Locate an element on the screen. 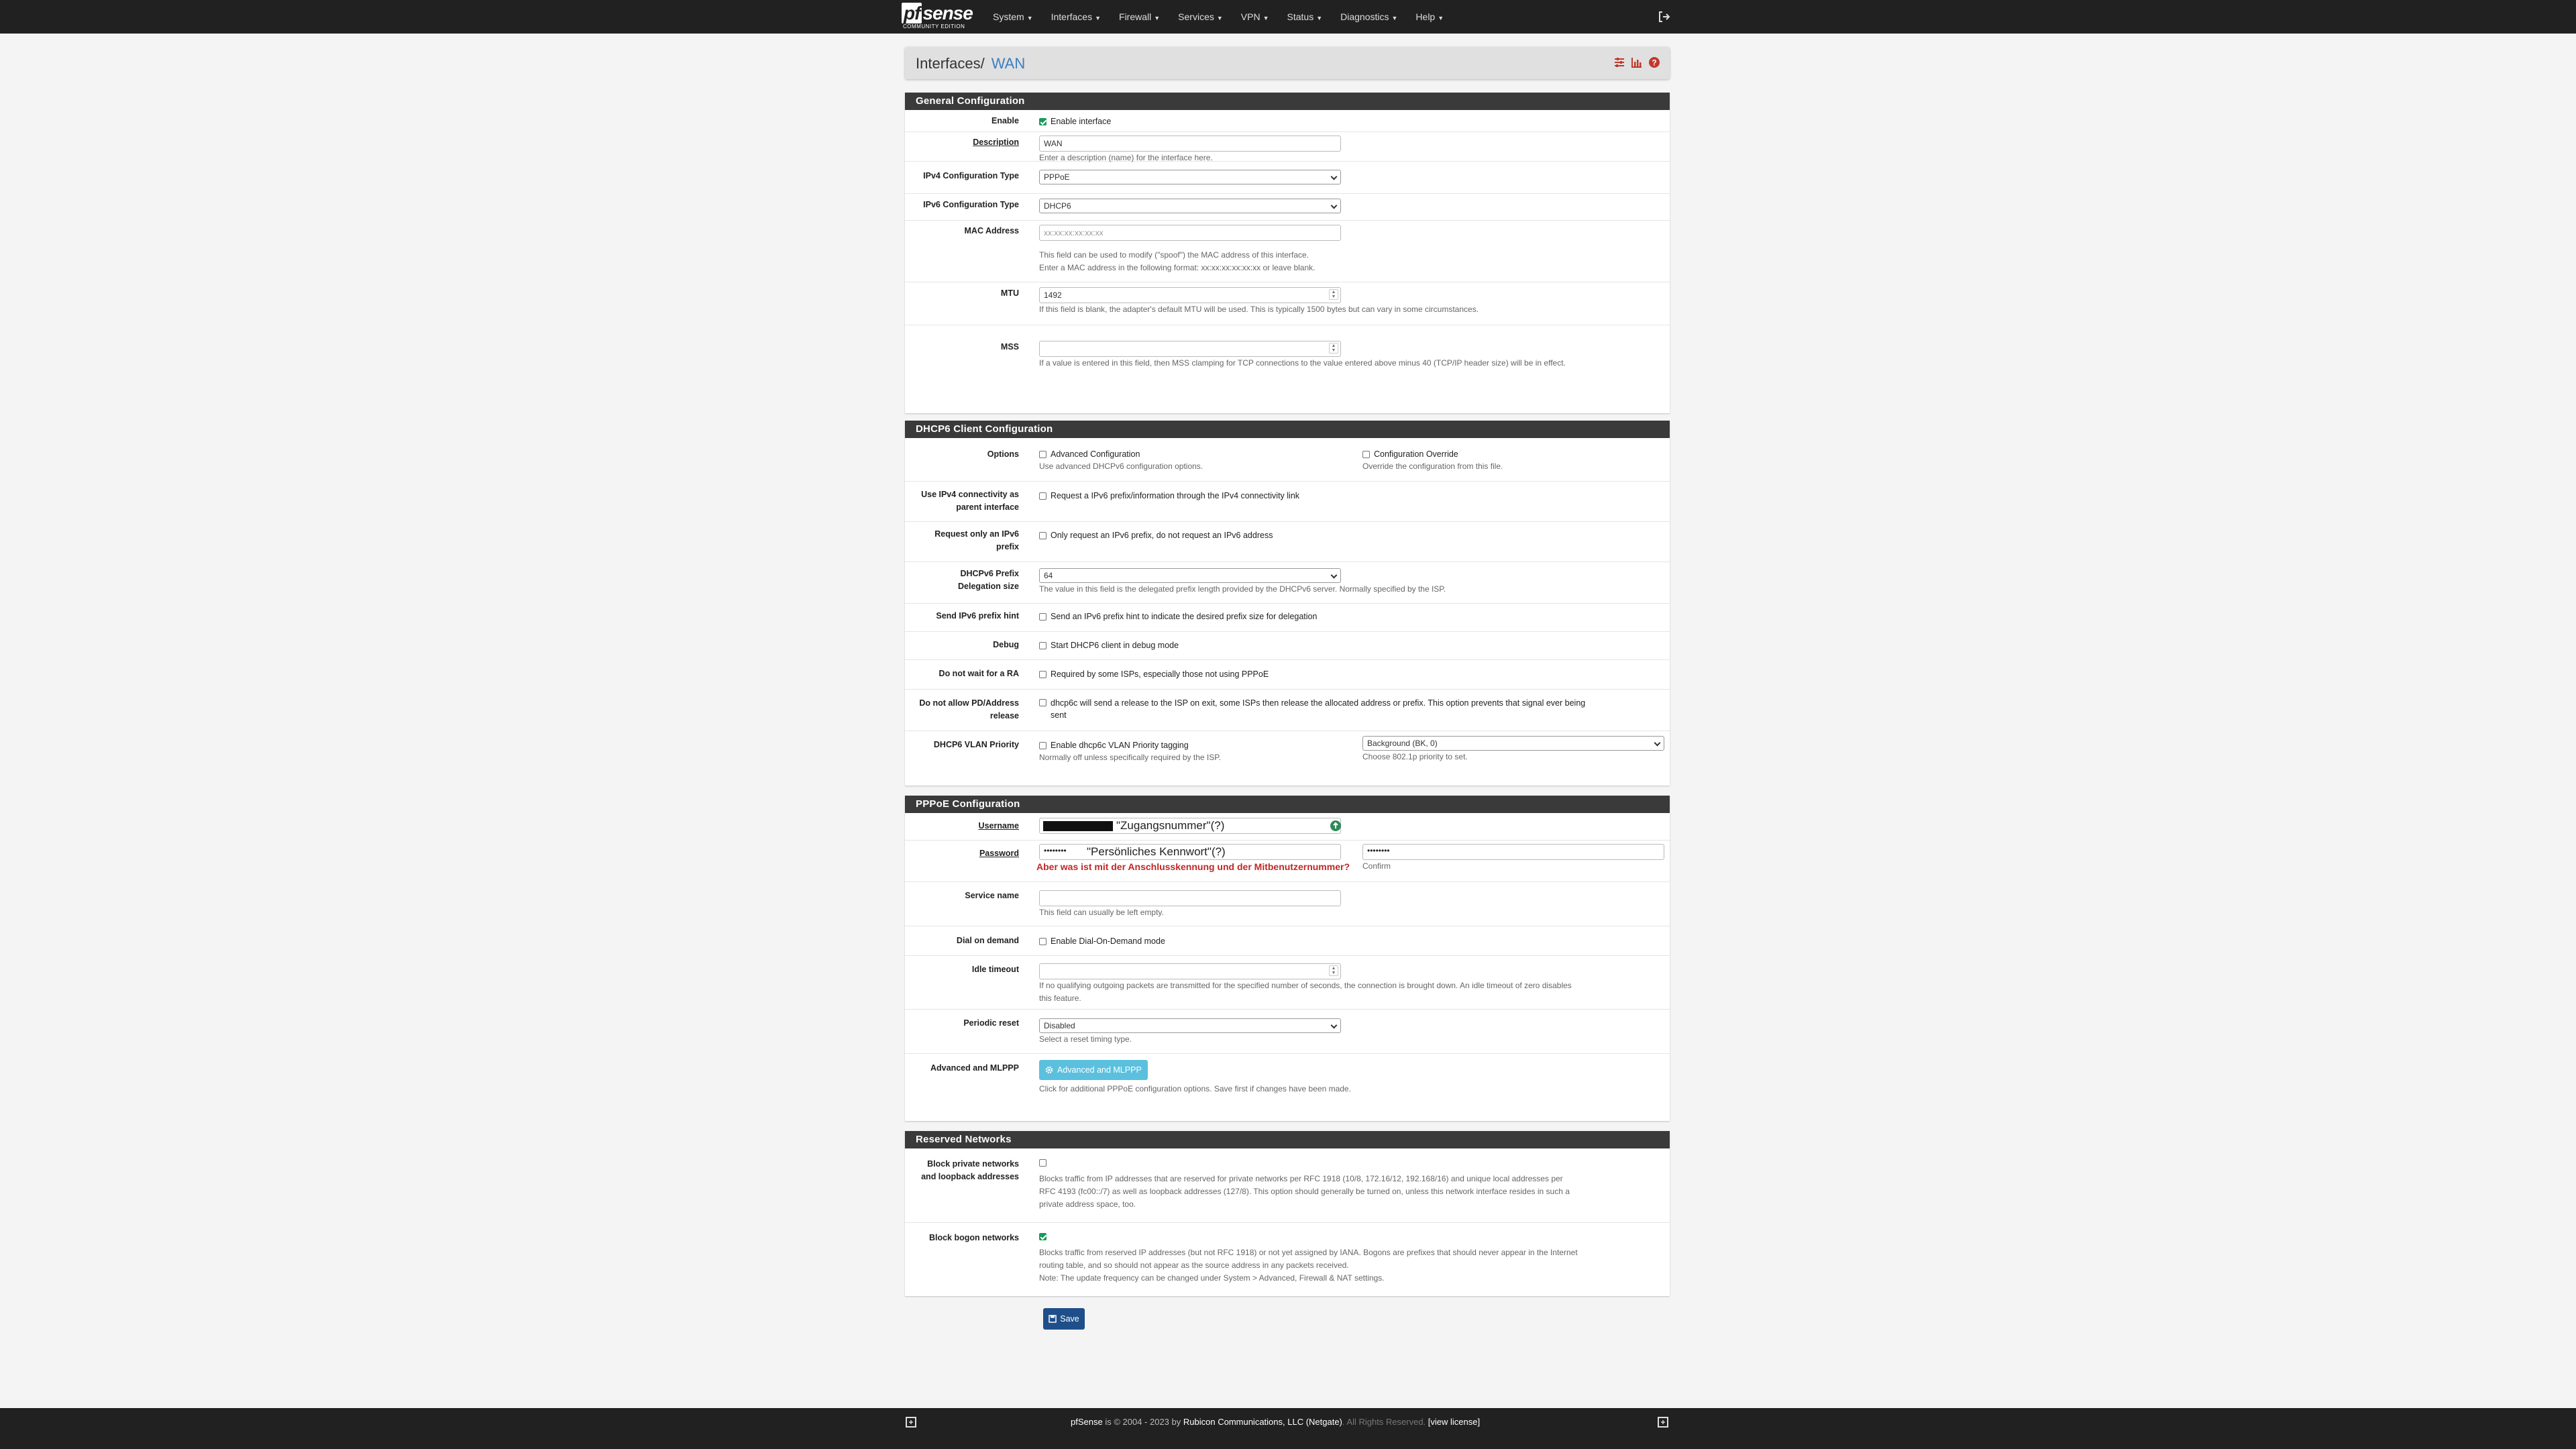  mac-address-input is located at coordinates (1190, 233).